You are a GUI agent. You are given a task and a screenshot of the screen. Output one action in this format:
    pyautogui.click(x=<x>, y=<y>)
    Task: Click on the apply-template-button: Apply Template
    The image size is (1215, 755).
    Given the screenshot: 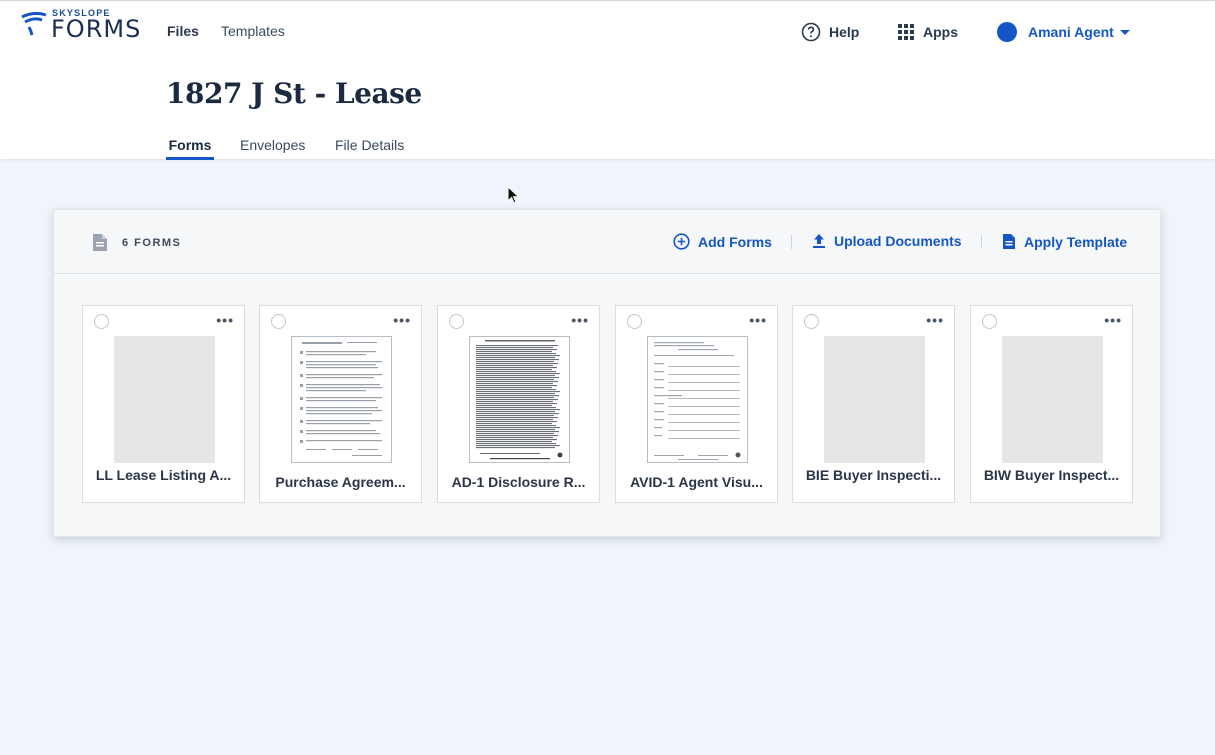 What is the action you would take?
    pyautogui.click(x=1064, y=241)
    